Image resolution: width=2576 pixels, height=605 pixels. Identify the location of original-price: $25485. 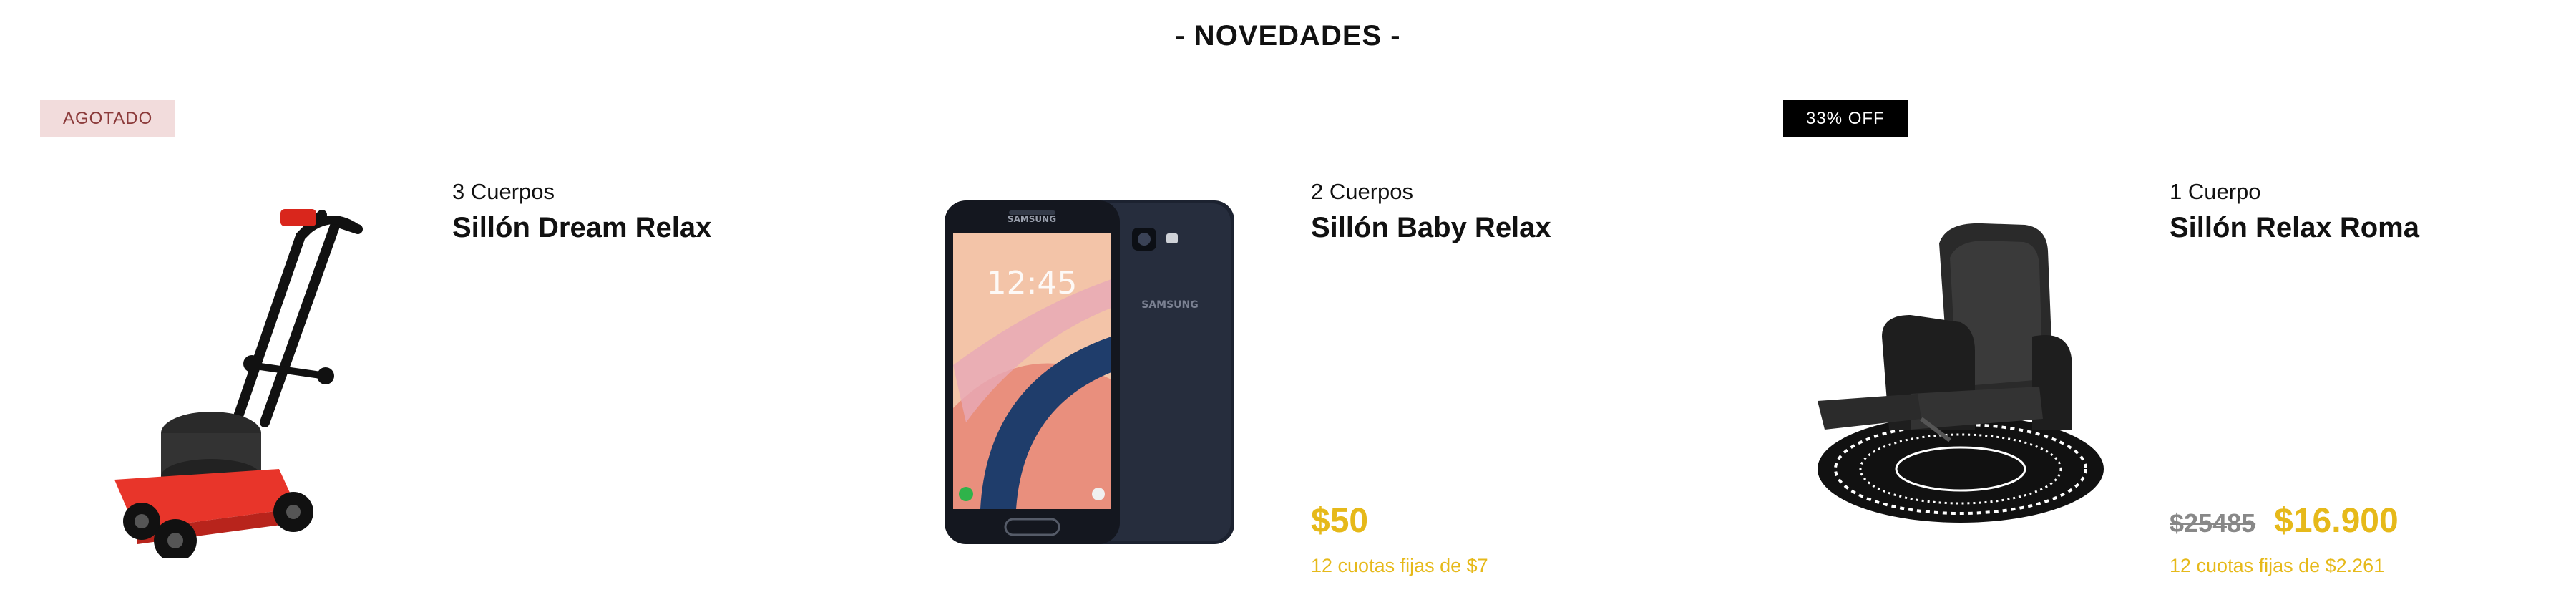
(2213, 523).